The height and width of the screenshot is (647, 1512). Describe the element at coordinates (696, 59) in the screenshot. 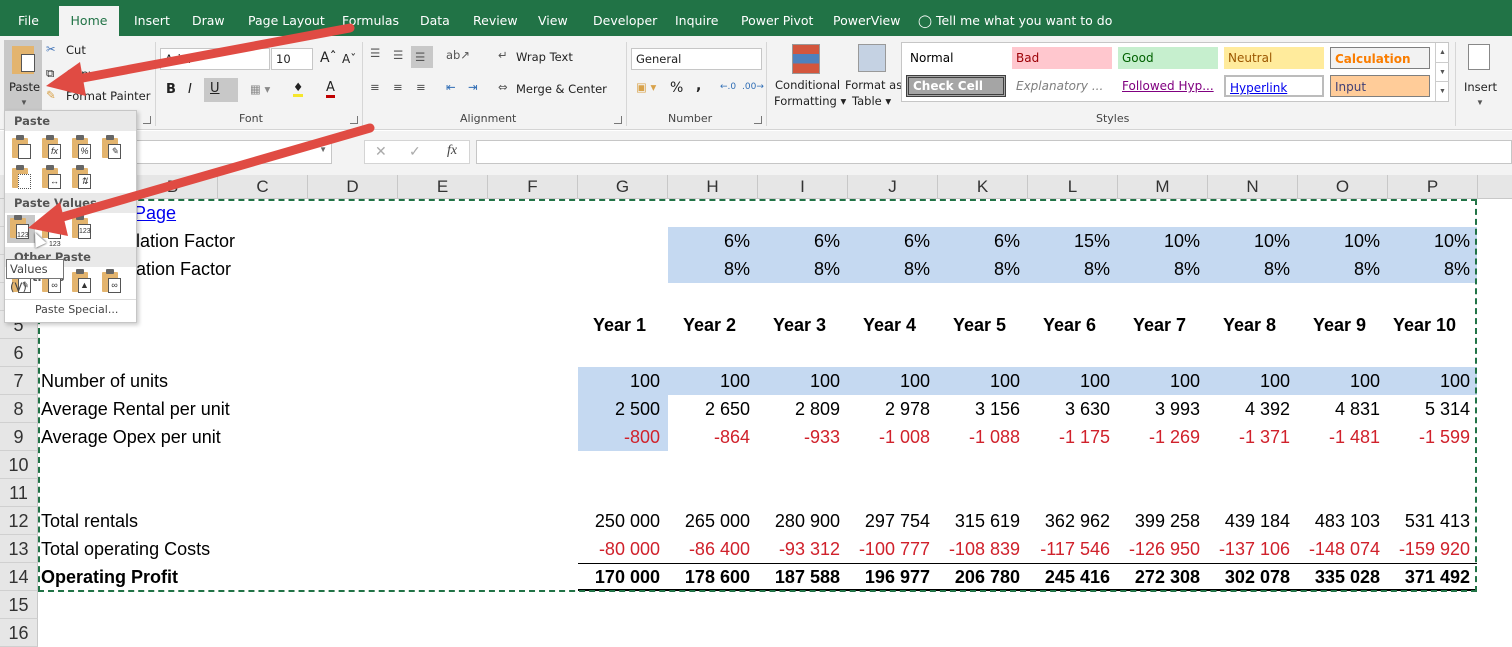

I see `number-format-select: General` at that location.